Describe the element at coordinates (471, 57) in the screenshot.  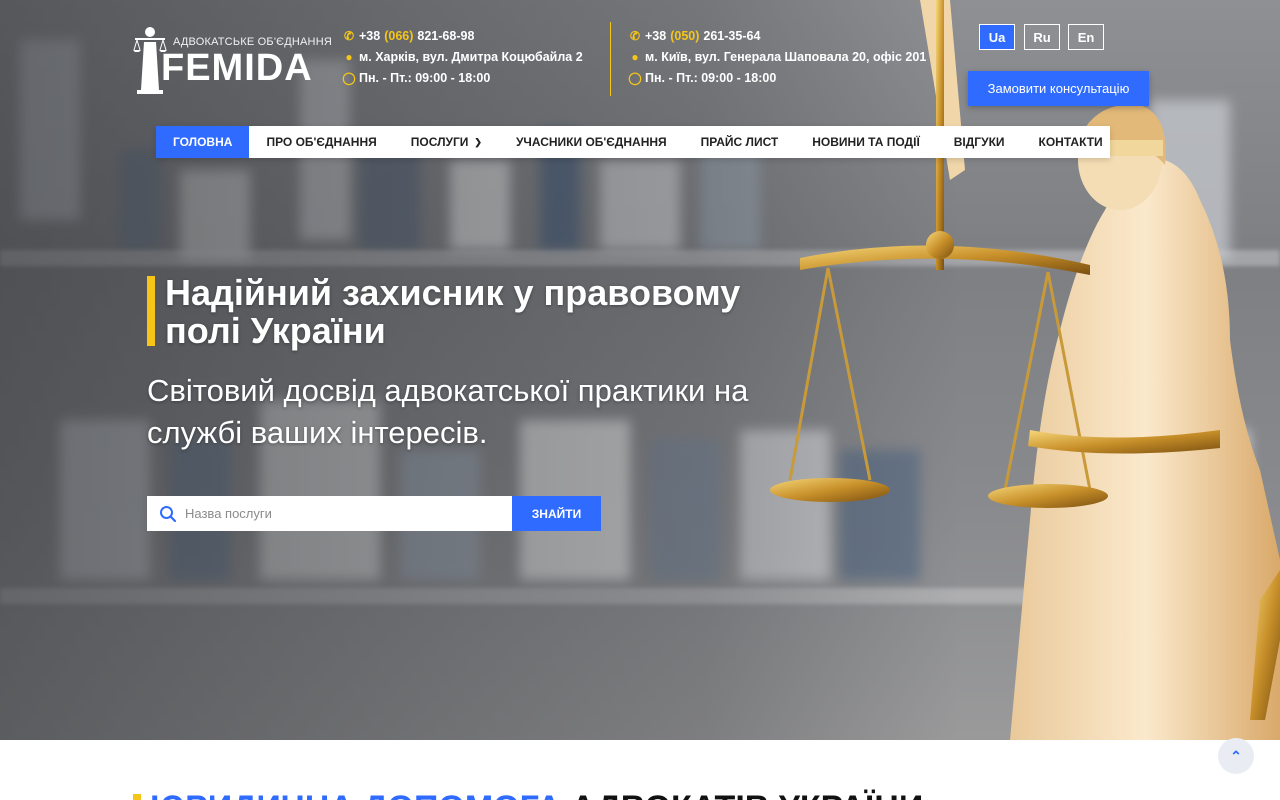
I see `address-text: м. Харків, вул. Дмитра Коцюбайла 2` at that location.